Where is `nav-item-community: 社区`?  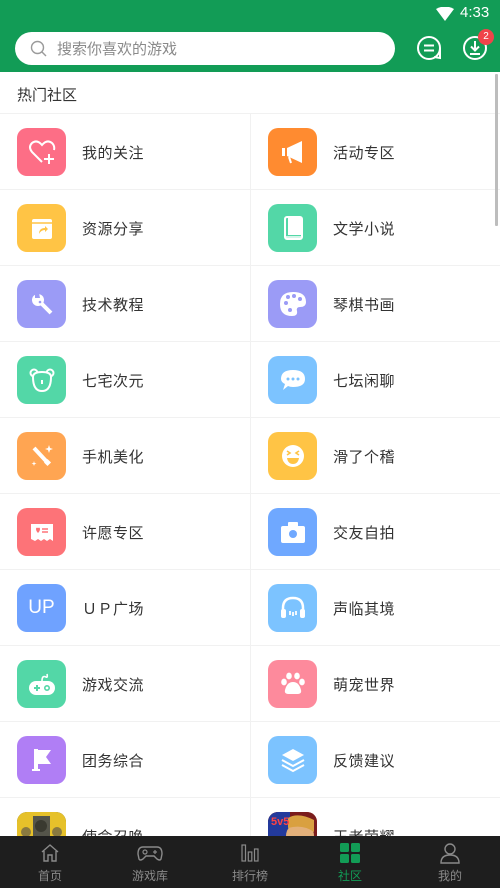 nav-item-community: 社区 is located at coordinates (350, 862).